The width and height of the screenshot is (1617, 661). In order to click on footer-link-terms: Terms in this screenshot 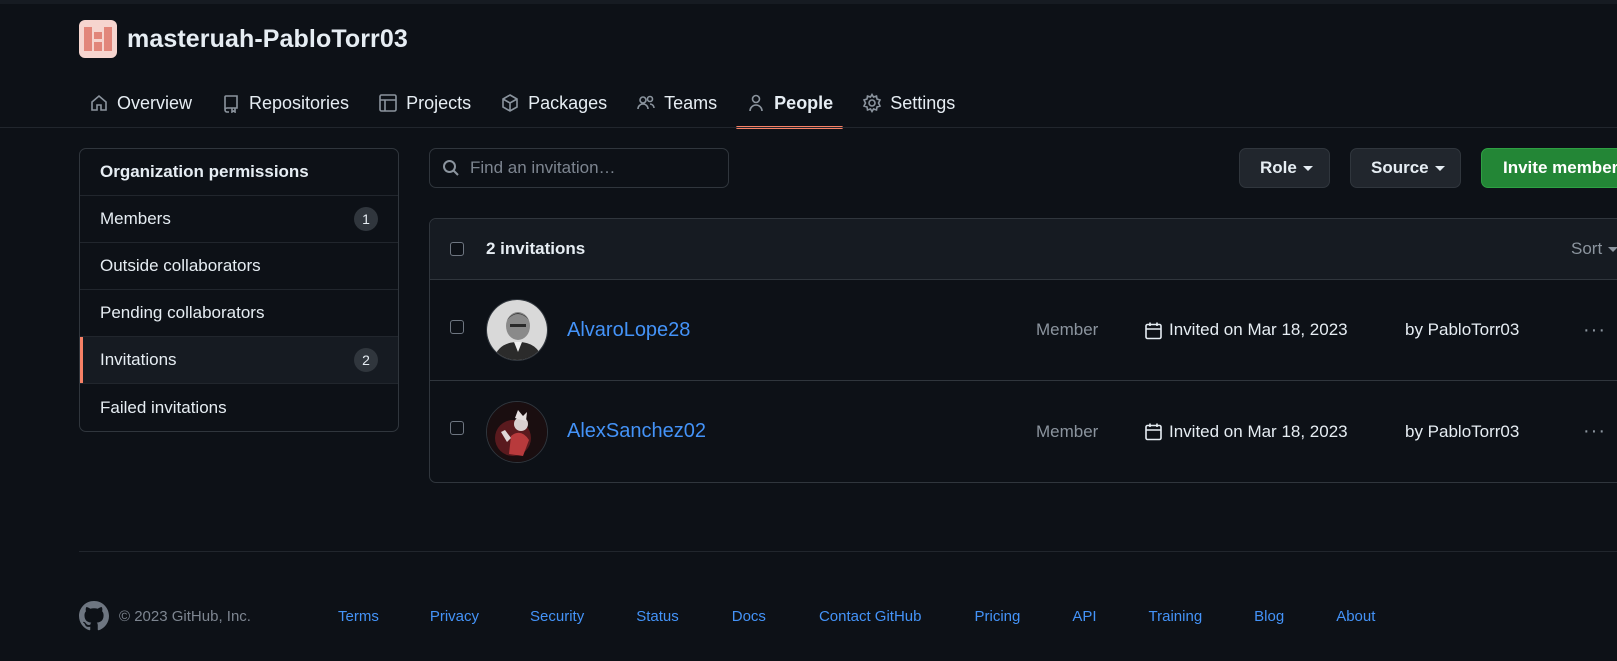, I will do `click(358, 616)`.